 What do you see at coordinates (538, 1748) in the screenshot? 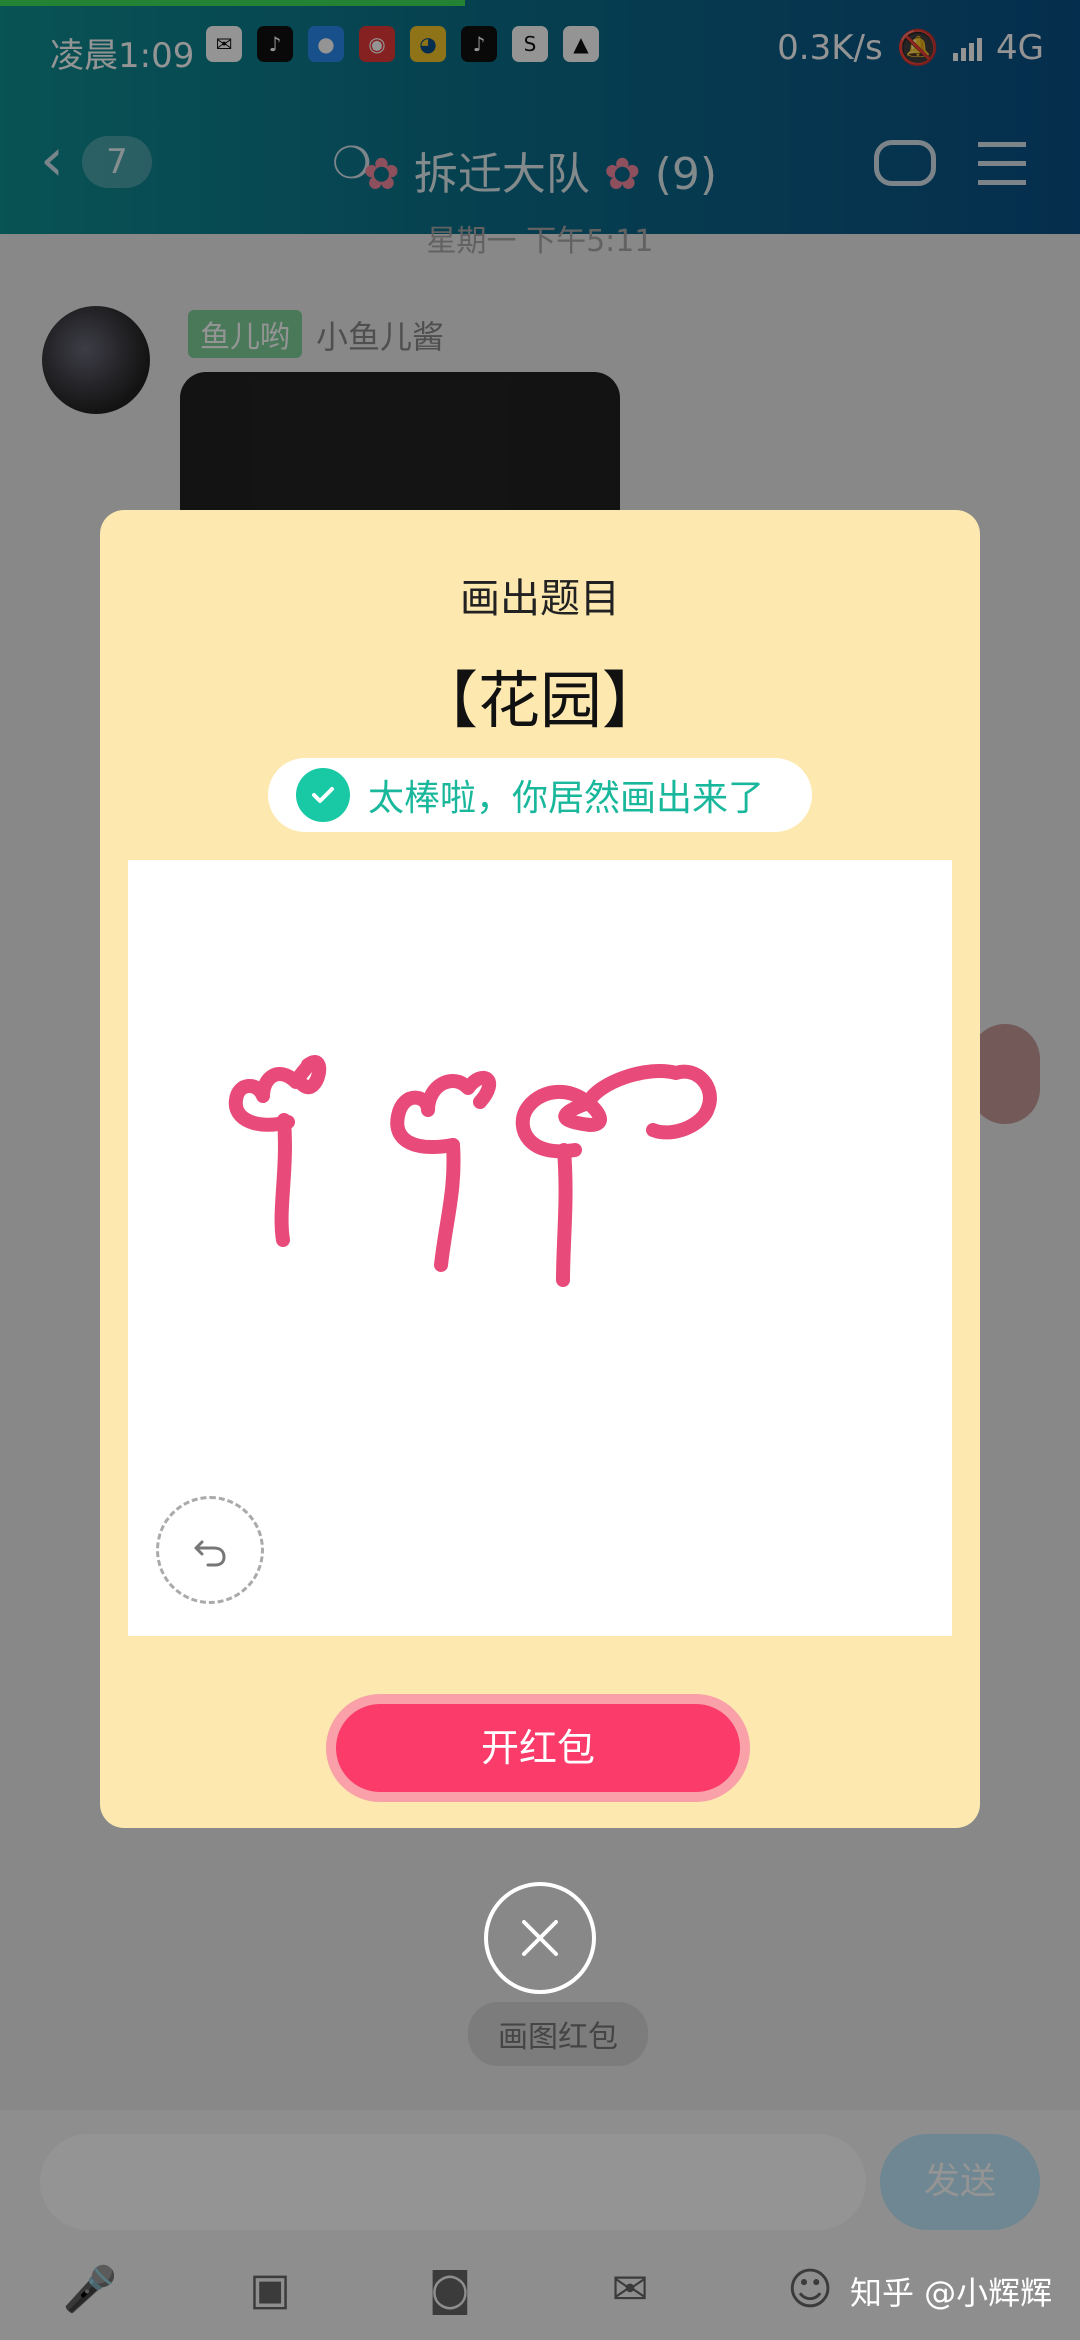
I see `open-red-packet-button: 开红包` at bounding box center [538, 1748].